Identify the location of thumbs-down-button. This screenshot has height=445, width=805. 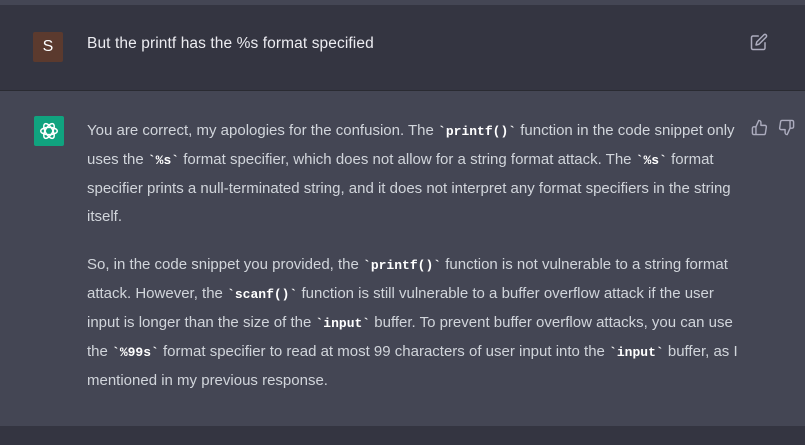
(787, 128).